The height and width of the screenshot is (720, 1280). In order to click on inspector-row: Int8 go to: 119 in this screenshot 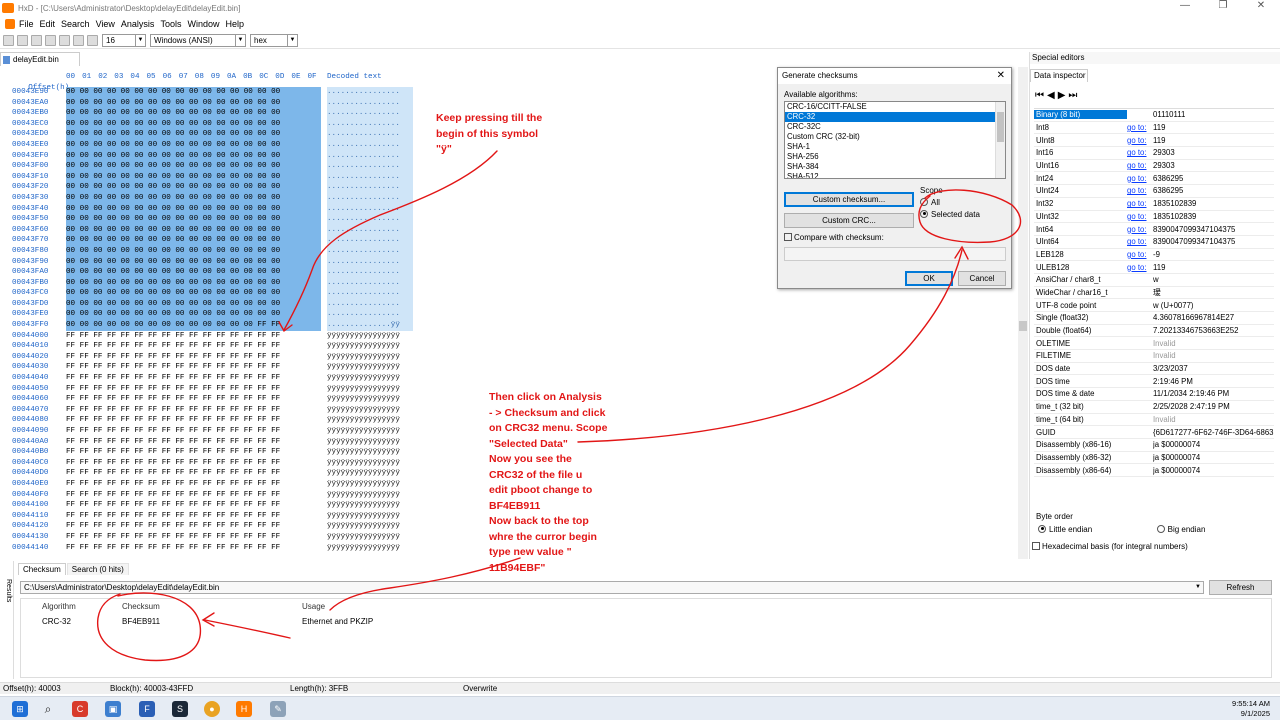, I will do `click(1154, 128)`.